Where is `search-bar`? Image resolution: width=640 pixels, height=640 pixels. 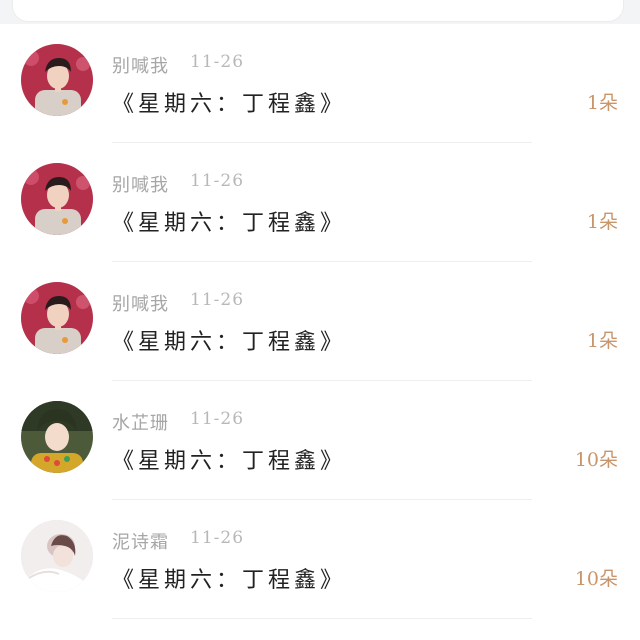
search-bar is located at coordinates (318, 11).